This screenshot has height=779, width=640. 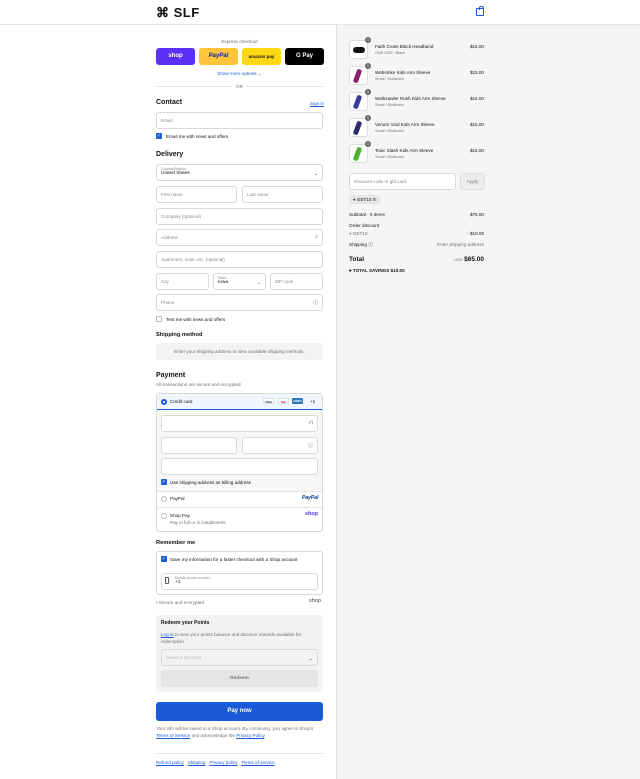 What do you see at coordinates (312, 514) in the screenshot?
I see `shop-pay-logo: shop` at bounding box center [312, 514].